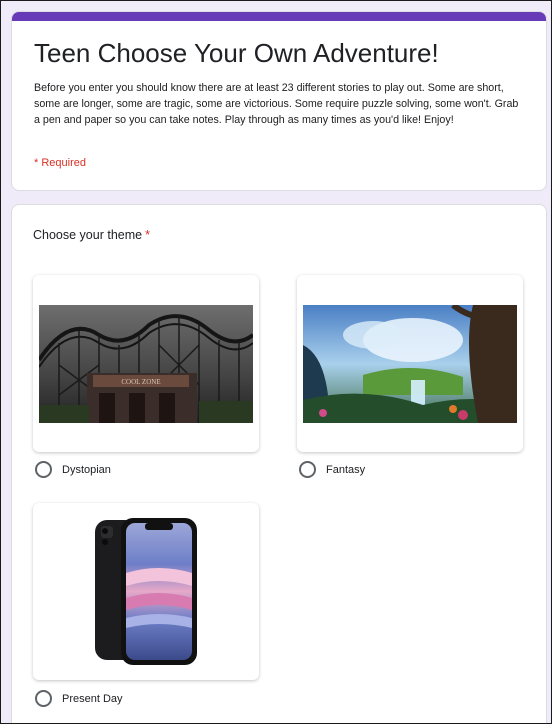 The width and height of the screenshot is (552, 724). I want to click on option-label-fantasy: Fantasy, so click(346, 469).